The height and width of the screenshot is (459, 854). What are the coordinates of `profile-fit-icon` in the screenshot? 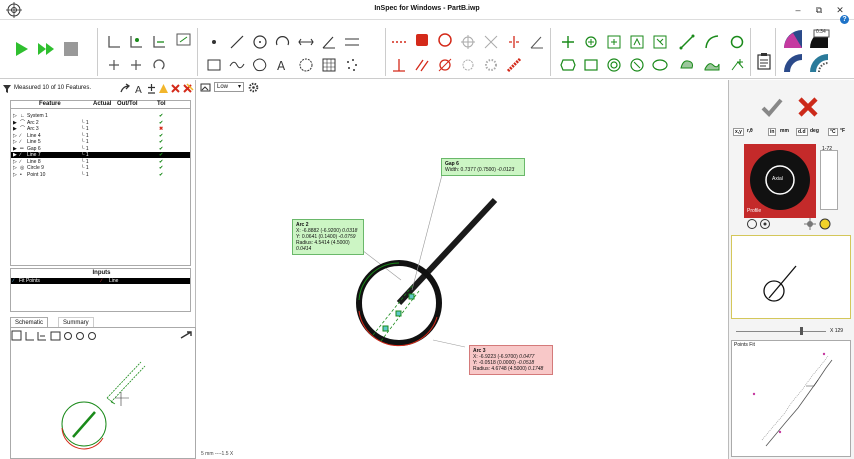 It's located at (712, 65).